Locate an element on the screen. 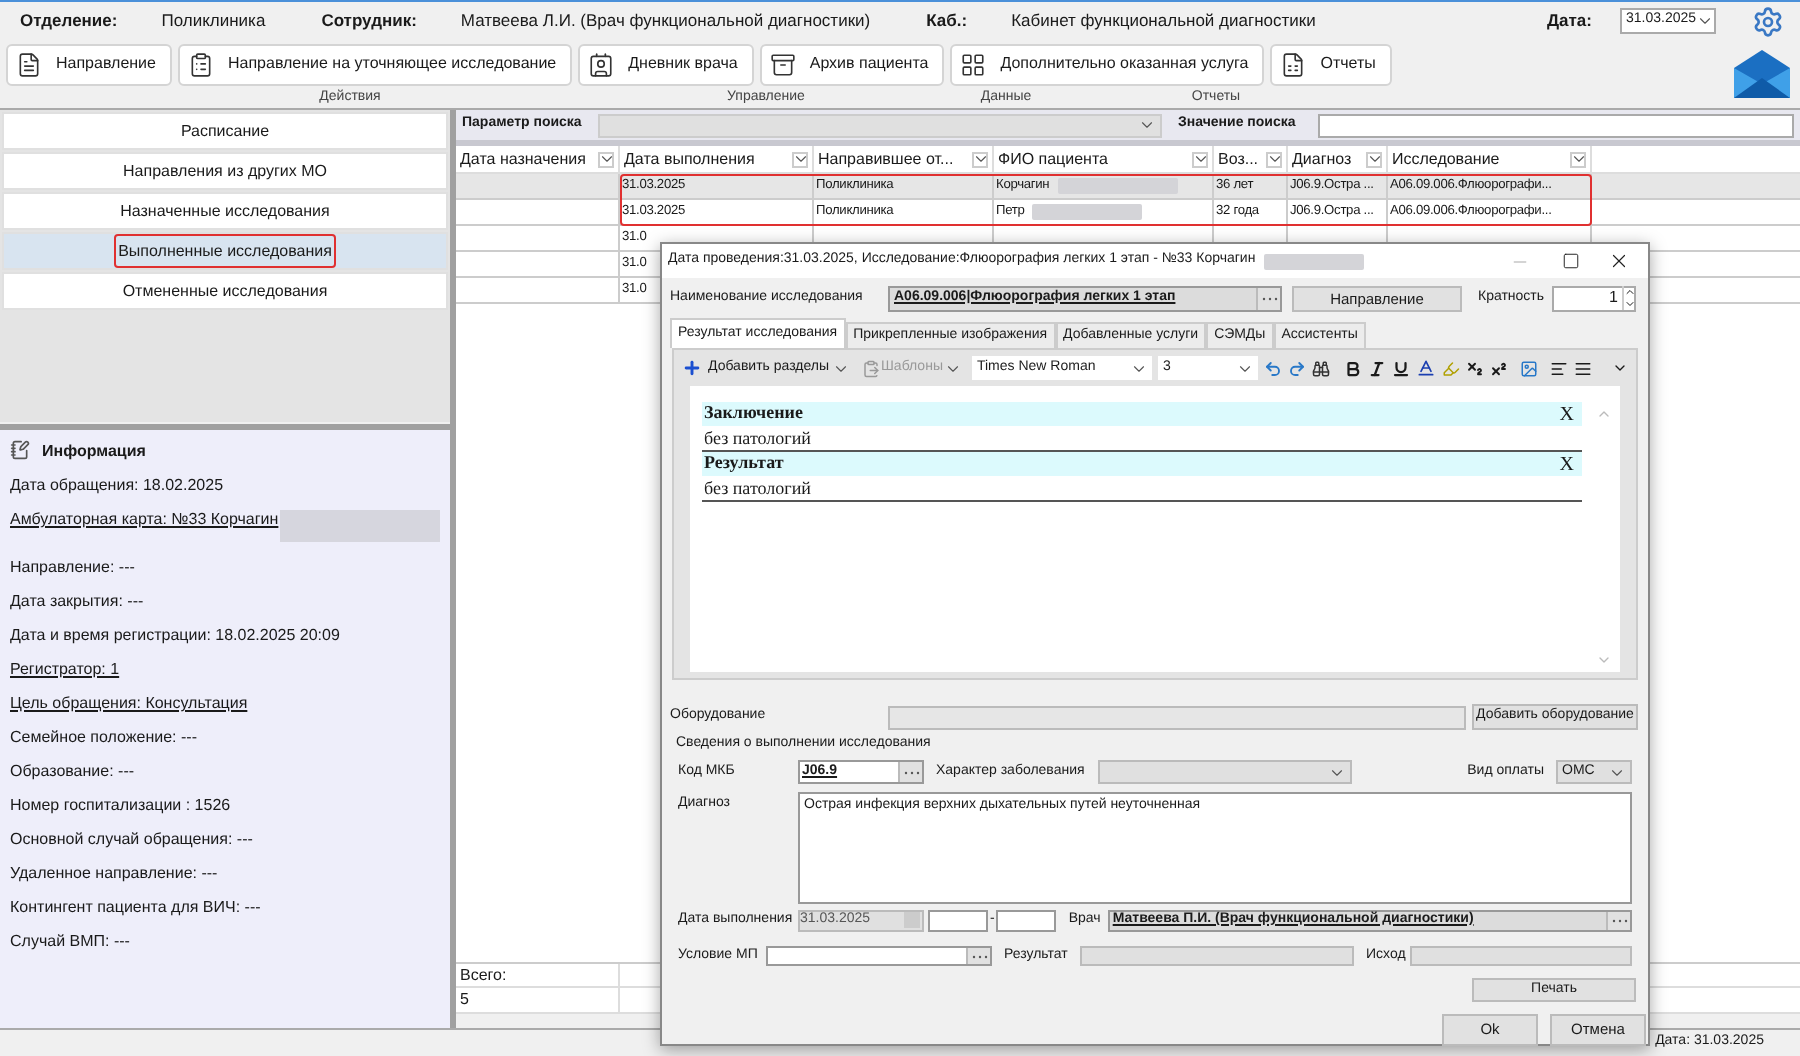 Image resolution: width=1800 pixels, height=1056 pixels. info-text: Номер госпитализации : 1526 is located at coordinates (120, 805).